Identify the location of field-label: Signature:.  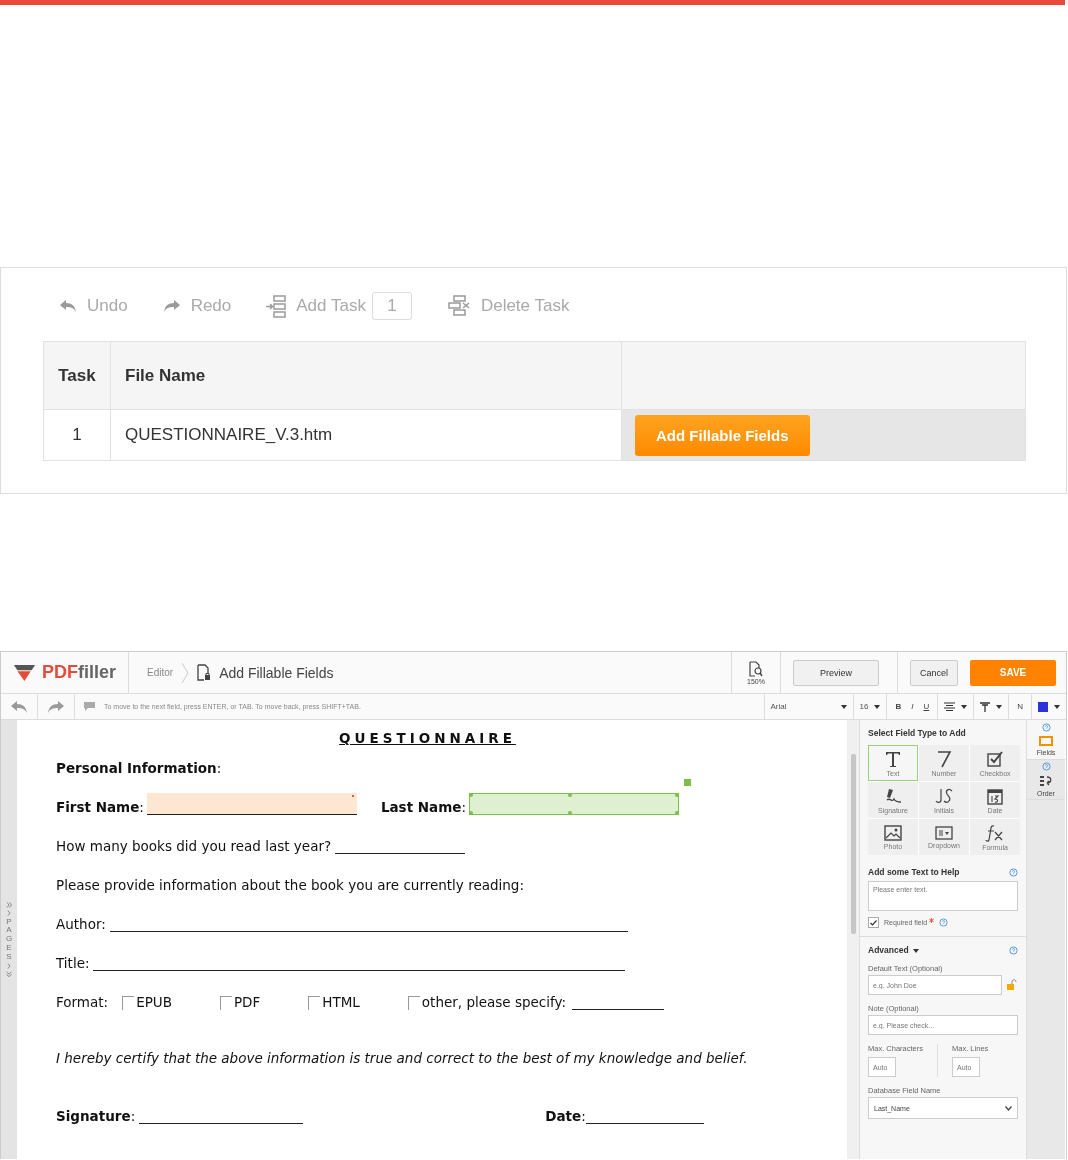
(96, 1116).